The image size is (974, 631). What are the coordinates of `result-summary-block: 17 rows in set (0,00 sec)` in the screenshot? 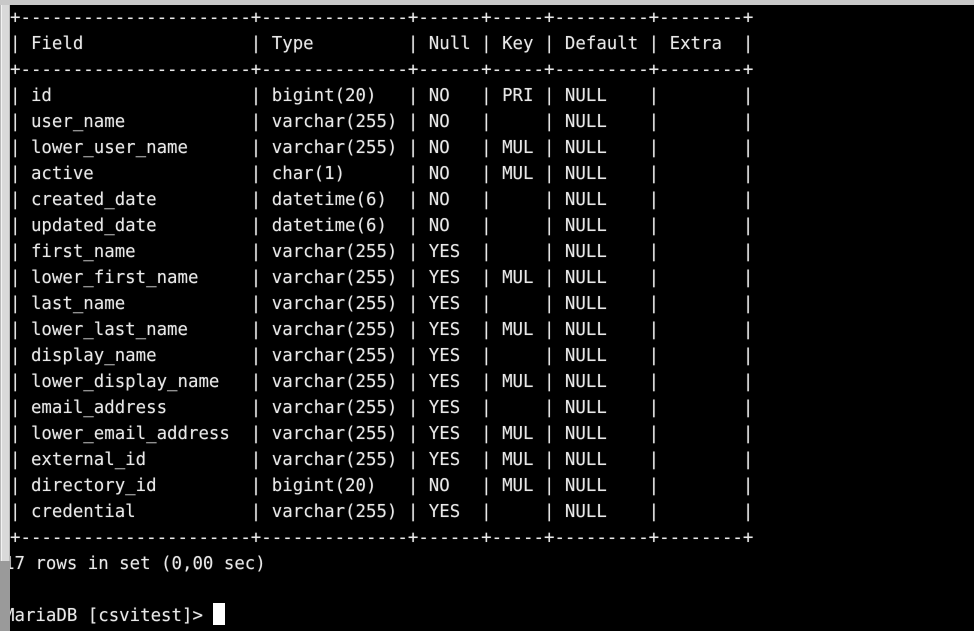 It's located at (492, 577).